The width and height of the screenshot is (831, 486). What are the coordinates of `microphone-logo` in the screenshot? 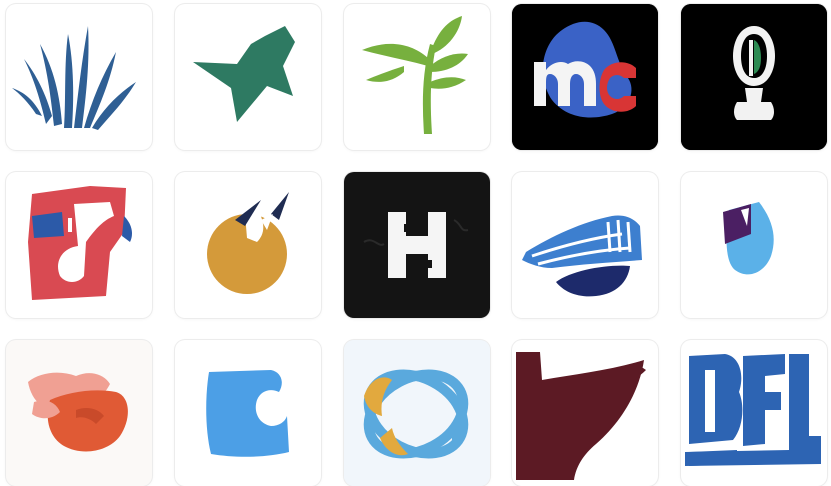 It's located at (754, 77).